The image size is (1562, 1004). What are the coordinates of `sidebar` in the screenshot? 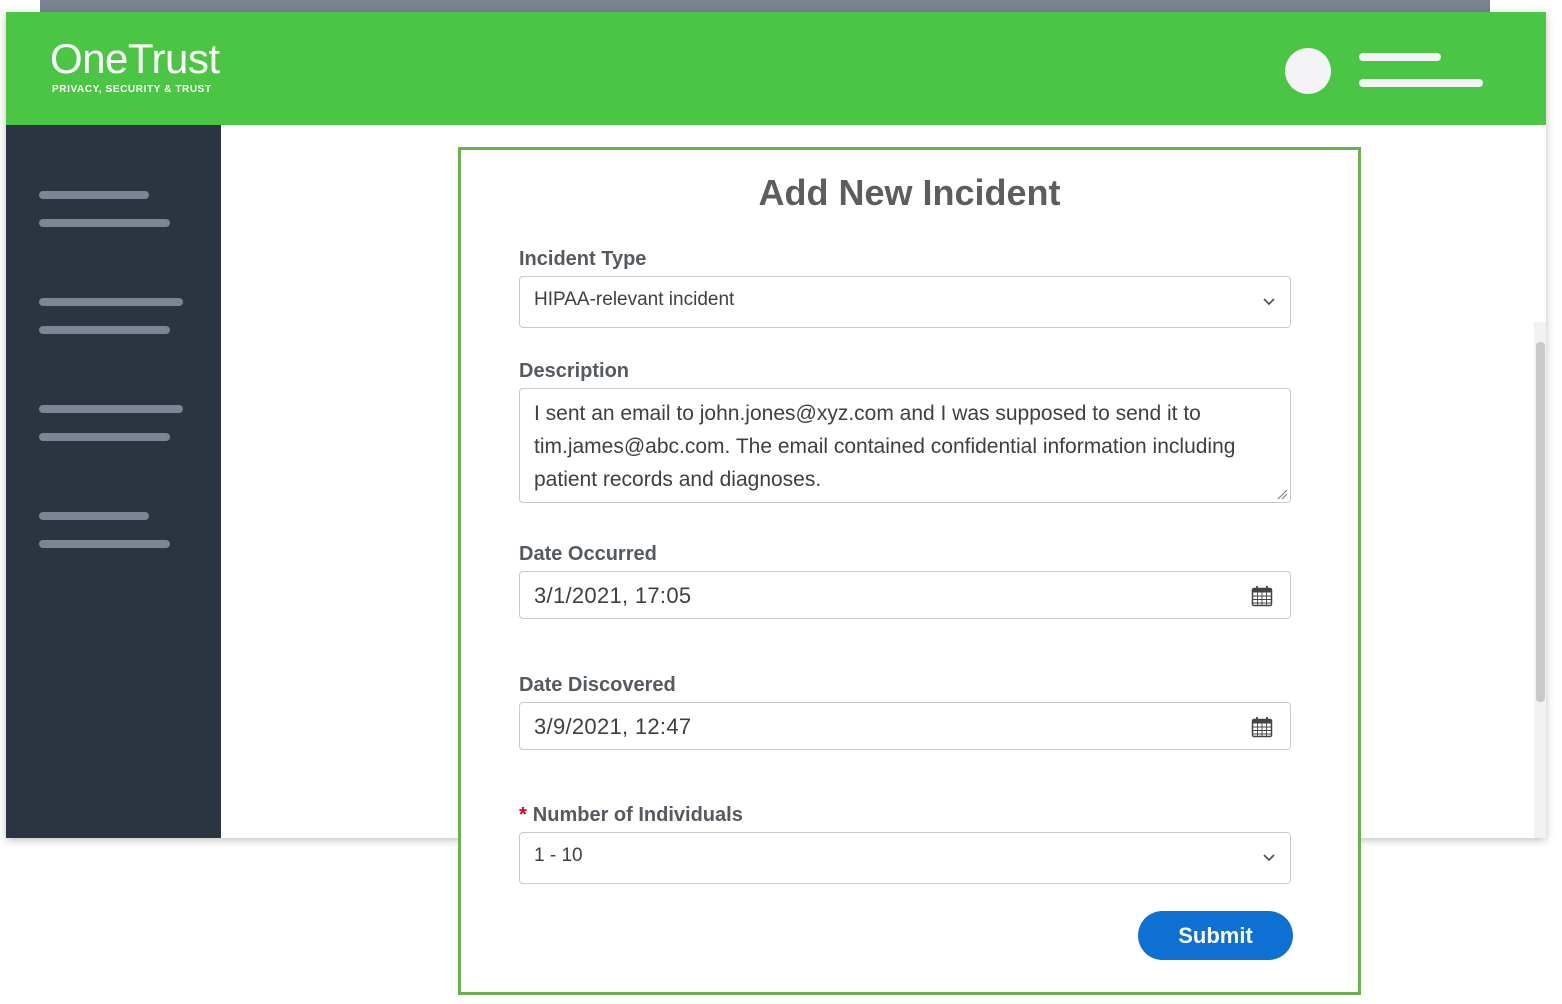 It's located at (113, 481).